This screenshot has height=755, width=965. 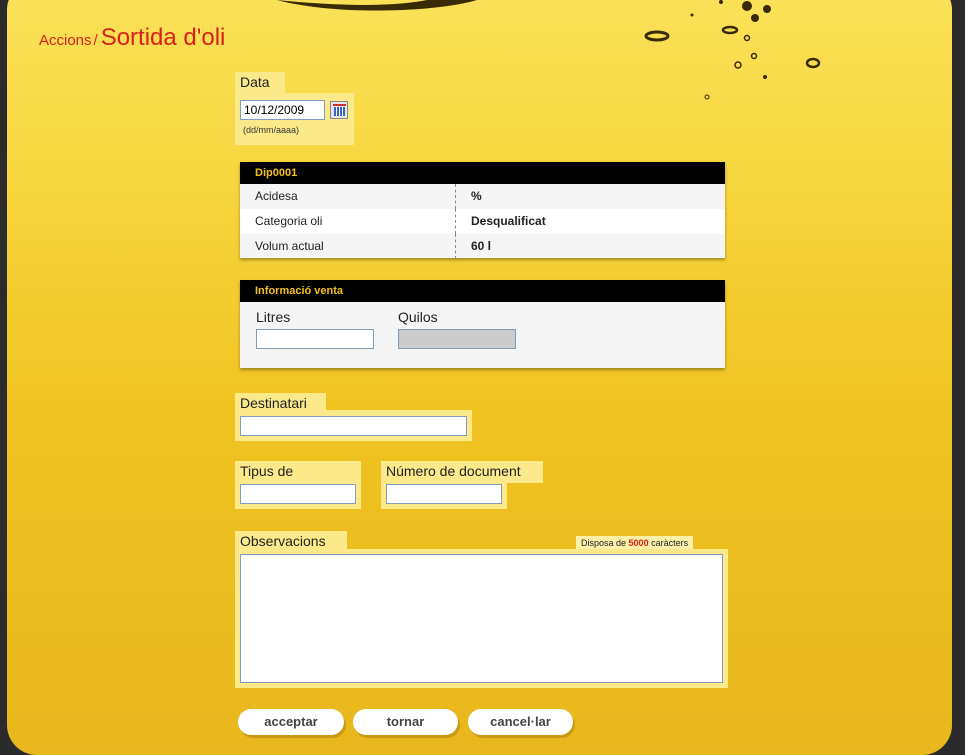 What do you see at coordinates (457, 339) in the screenshot?
I see `quilos-input` at bounding box center [457, 339].